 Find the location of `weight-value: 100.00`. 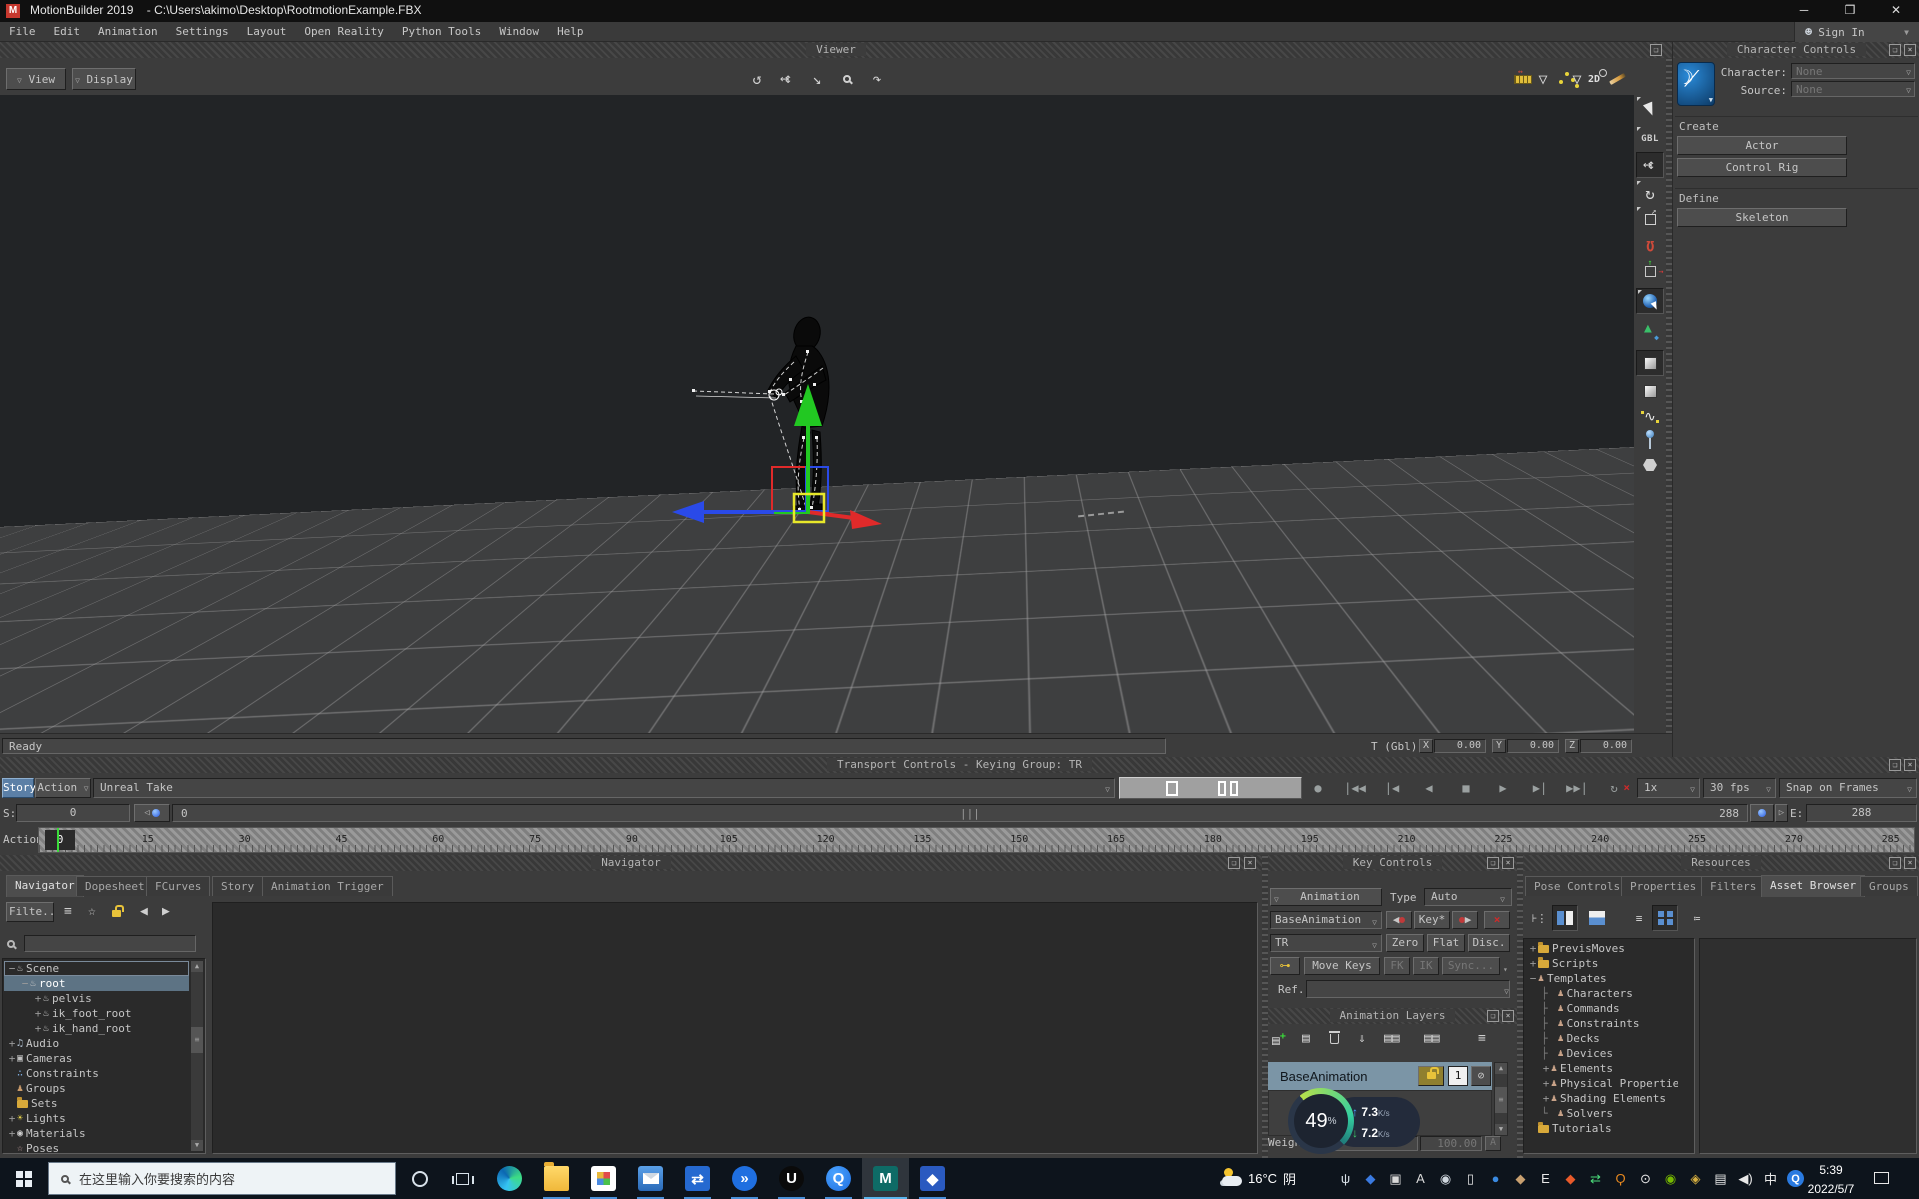

weight-value: 100.00 is located at coordinates (1451, 1143).